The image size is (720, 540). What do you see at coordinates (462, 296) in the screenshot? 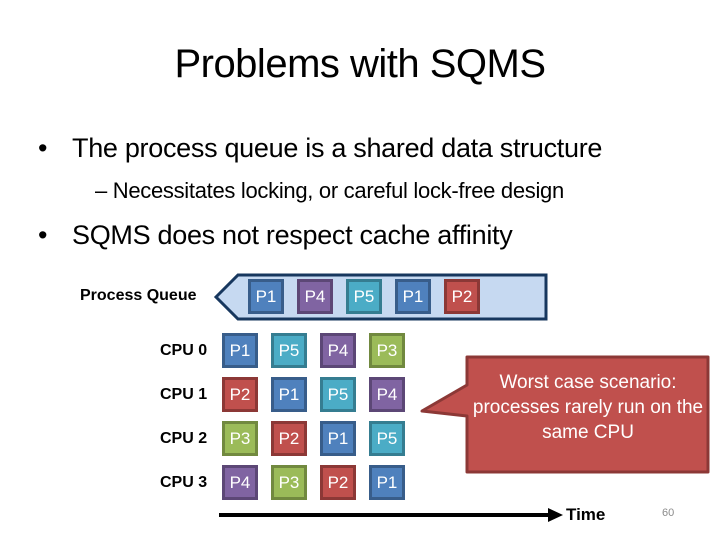
I see `queue-process-box: P2` at bounding box center [462, 296].